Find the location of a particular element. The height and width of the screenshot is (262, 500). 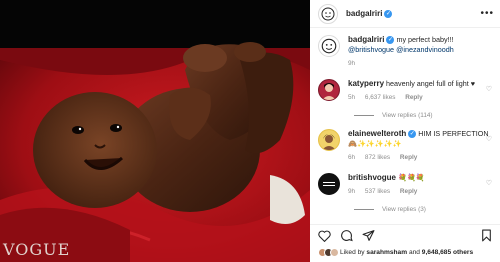

comment-icon is located at coordinates (346, 235).